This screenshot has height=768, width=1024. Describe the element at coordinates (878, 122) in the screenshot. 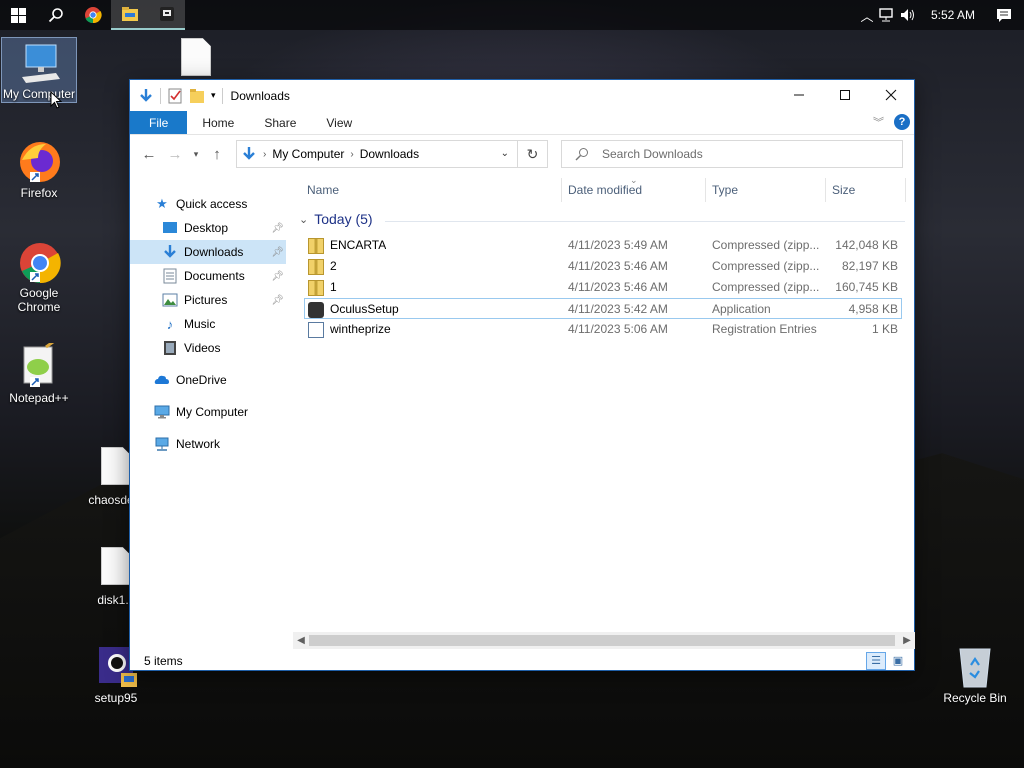

I see `expand-ribbon-icon: ︾` at that location.